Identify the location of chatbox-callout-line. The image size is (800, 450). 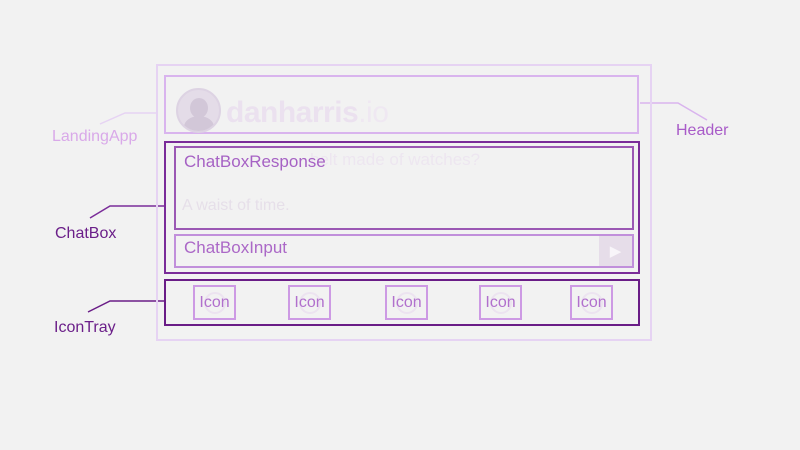
(126, 212).